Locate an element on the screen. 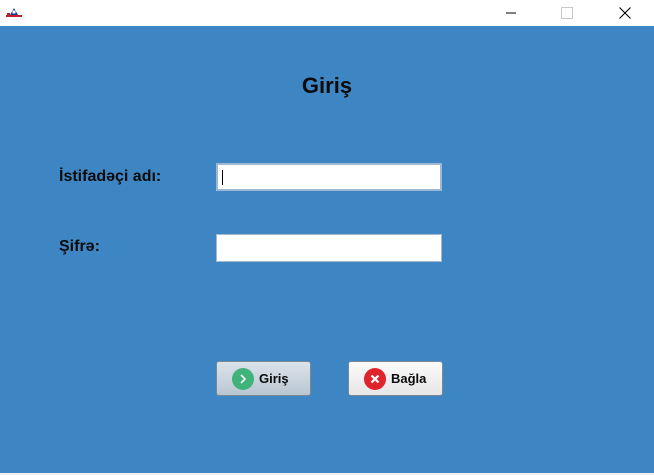 The height and width of the screenshot is (475, 654). password-input is located at coordinates (329, 248).